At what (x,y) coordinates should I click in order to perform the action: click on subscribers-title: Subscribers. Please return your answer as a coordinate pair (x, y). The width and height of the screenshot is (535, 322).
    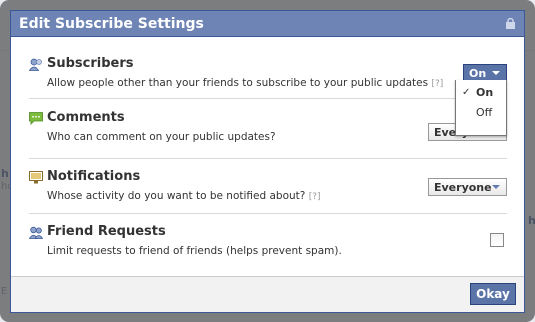
    Looking at the image, I should click on (90, 63).